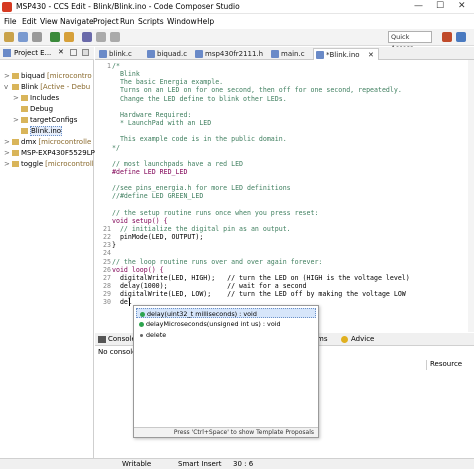 The image size is (474, 469). Describe the element at coordinates (29, 142) in the screenshot. I see `tree-item-label: dmx` at that location.